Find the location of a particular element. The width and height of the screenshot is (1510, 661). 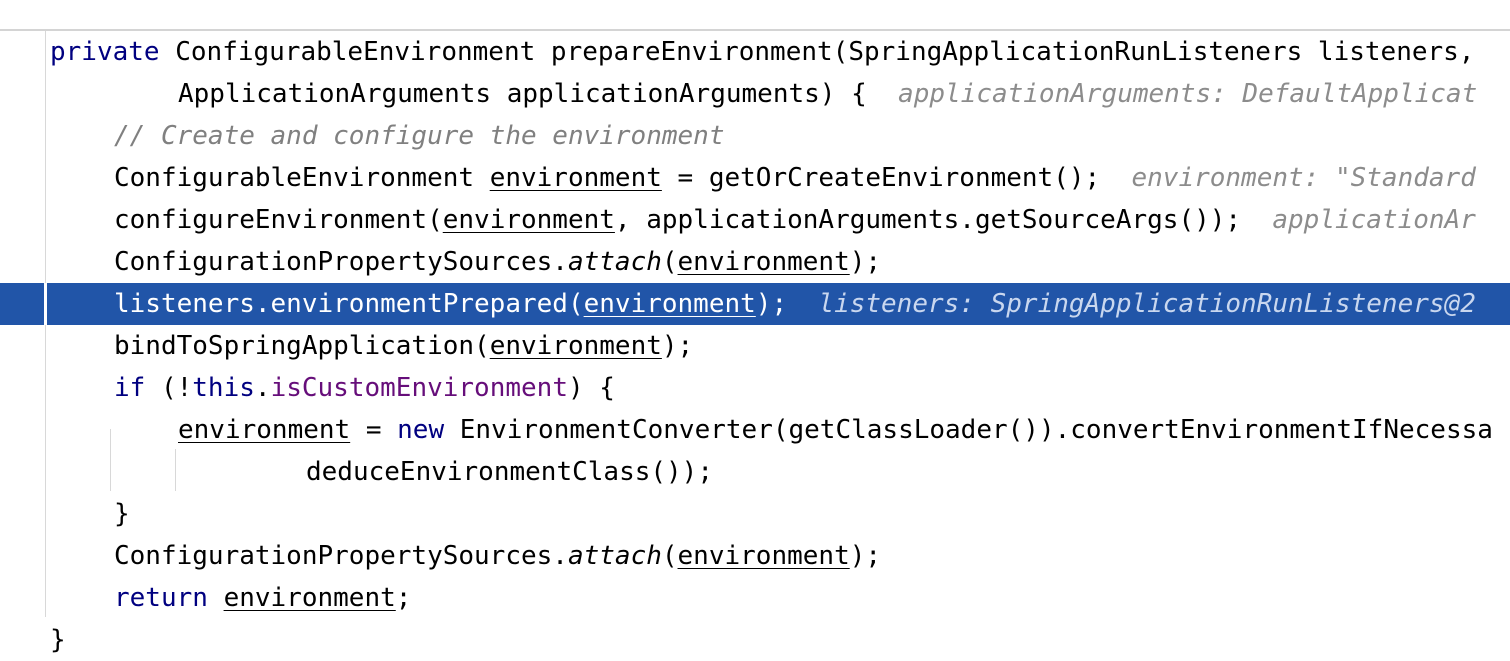

code-text: deduceEnvironmentClass()); is located at coordinates (509, 472).